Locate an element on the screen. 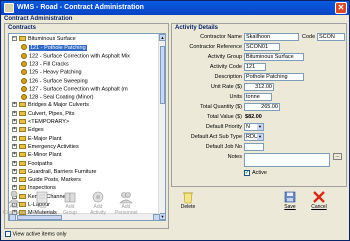 Image resolution: width=350 pixels, height=241 pixels. save-icon is located at coordinates (290, 197).